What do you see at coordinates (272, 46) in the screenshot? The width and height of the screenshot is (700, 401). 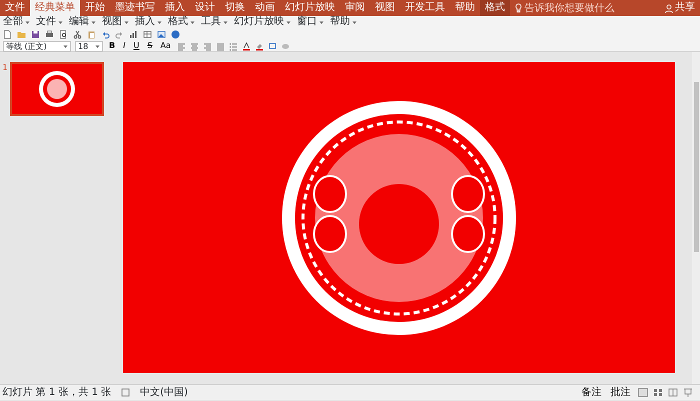 I see `shape-outline-icon` at bounding box center [272, 46].